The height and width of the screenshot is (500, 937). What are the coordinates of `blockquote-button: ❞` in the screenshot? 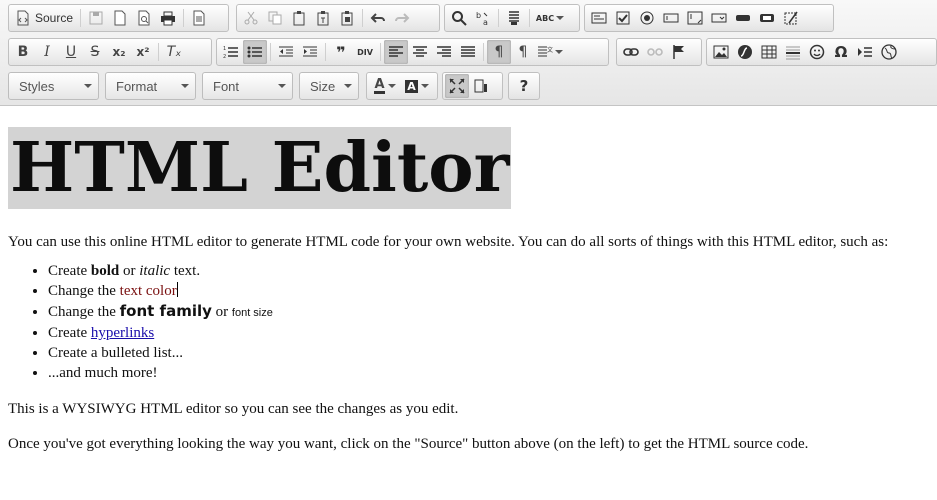 It's located at (341, 52).